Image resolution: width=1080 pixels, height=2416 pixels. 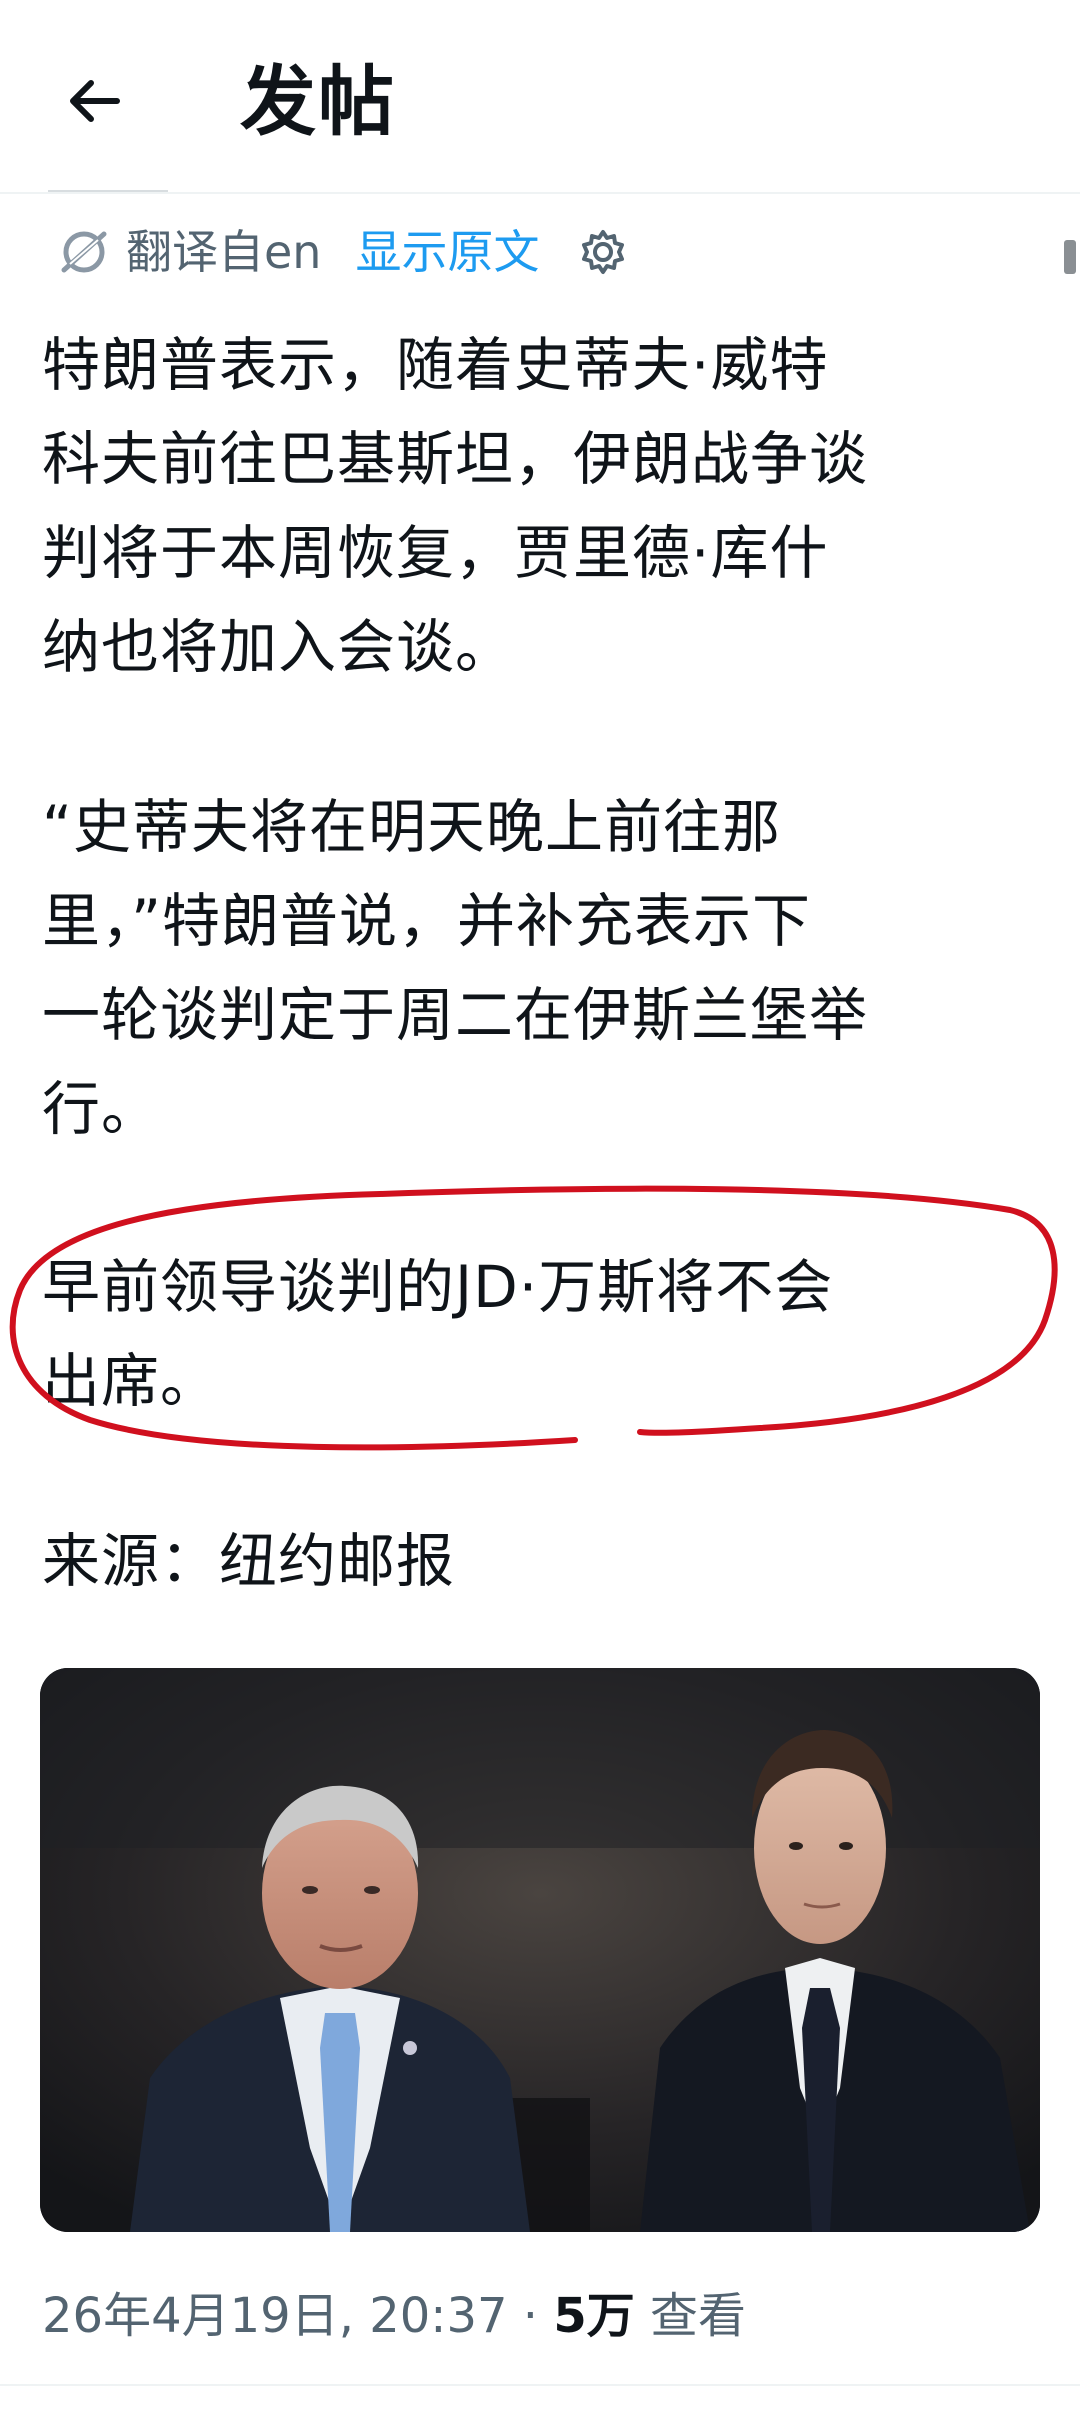 I want to click on post-source: 来源：纽约邮报, so click(x=249, y=1561).